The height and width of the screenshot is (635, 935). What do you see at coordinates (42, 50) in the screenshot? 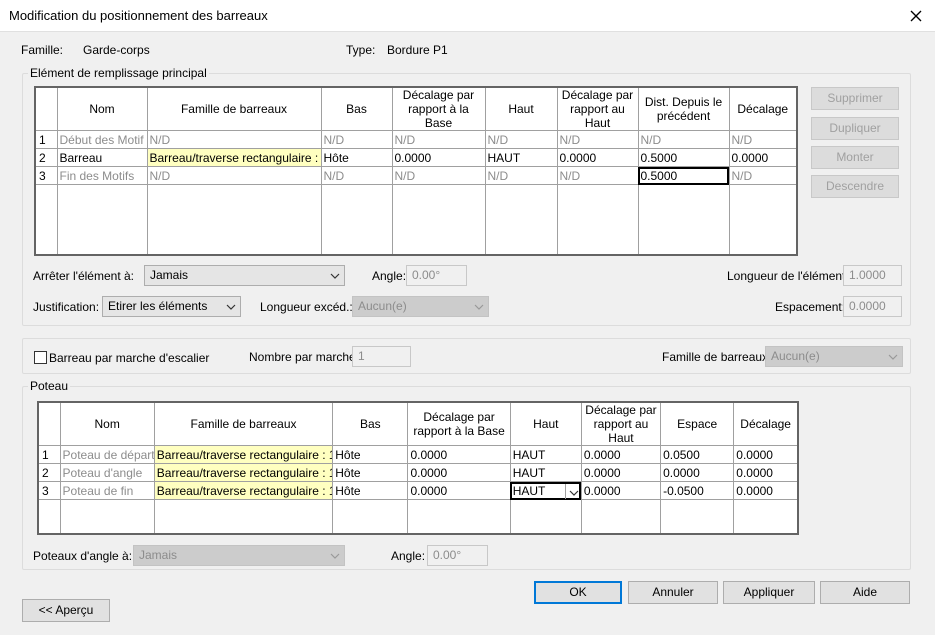
I see `famille-label: Famille:` at bounding box center [42, 50].